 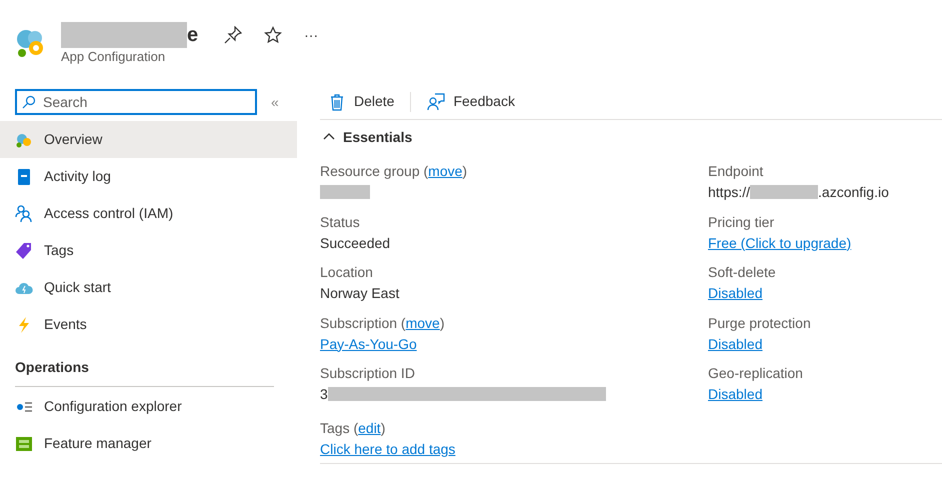 I want to click on resource-type: App Configuration, so click(x=113, y=57).